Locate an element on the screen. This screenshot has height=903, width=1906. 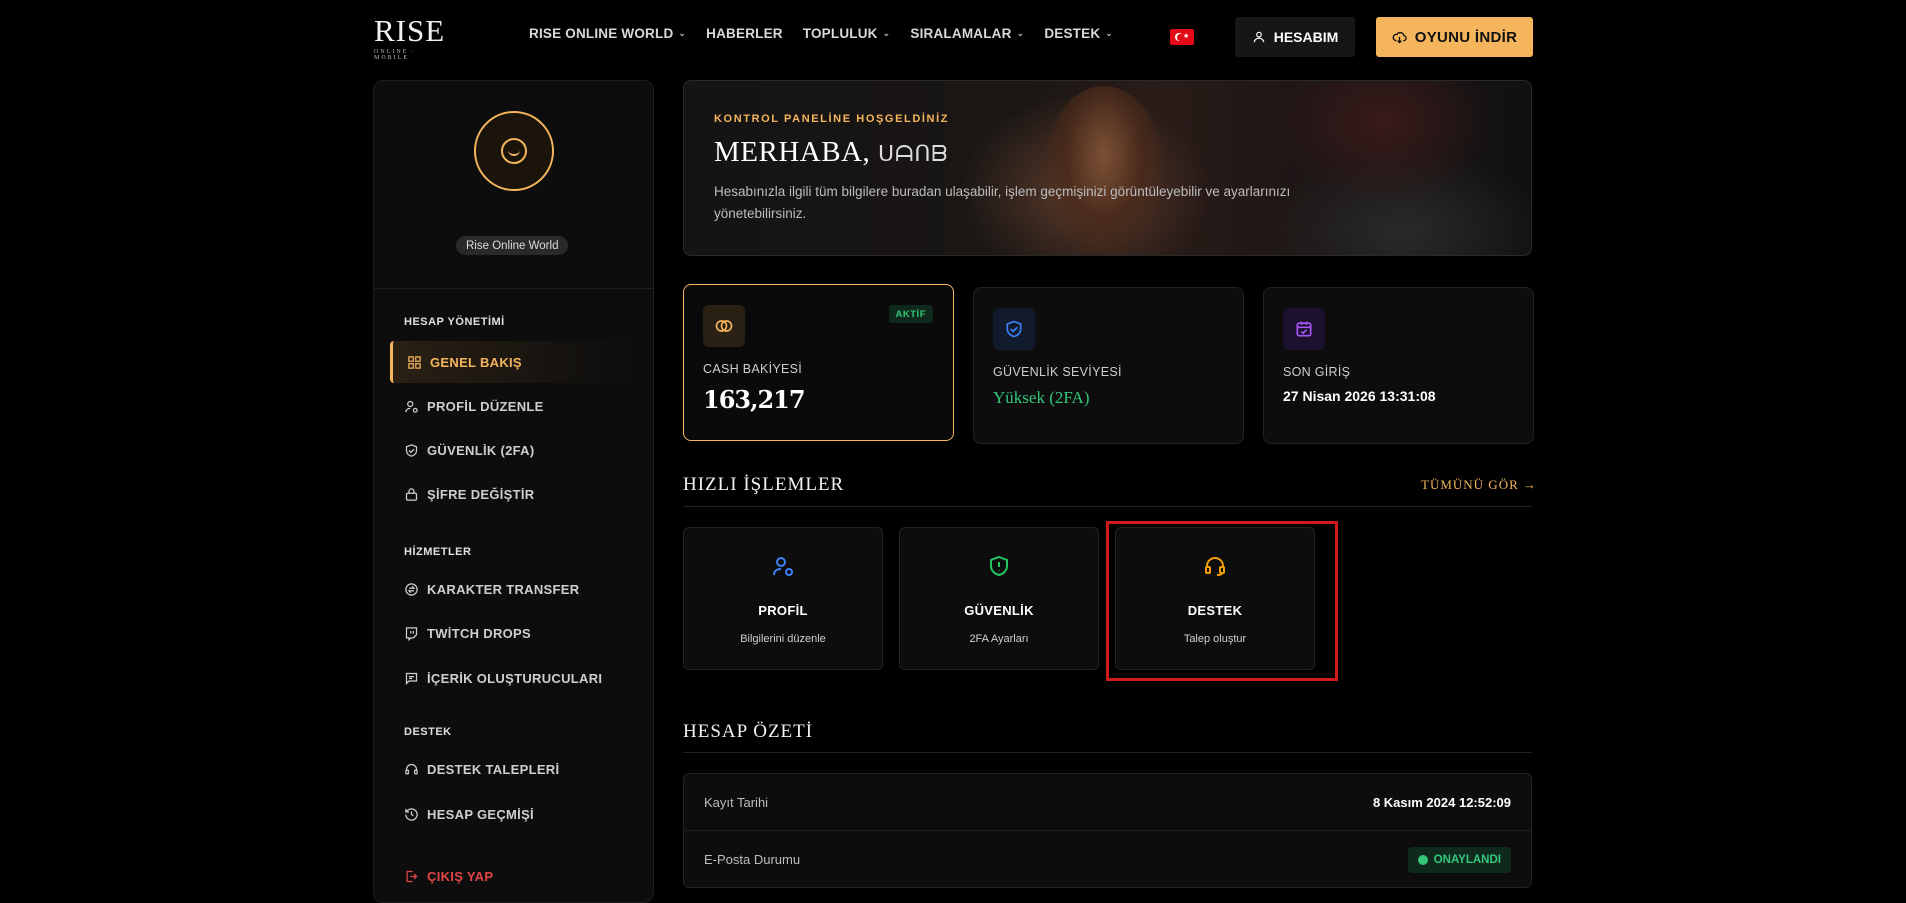
summary-value: 8 Kasım 2024 12:52:09 is located at coordinates (1441, 802).